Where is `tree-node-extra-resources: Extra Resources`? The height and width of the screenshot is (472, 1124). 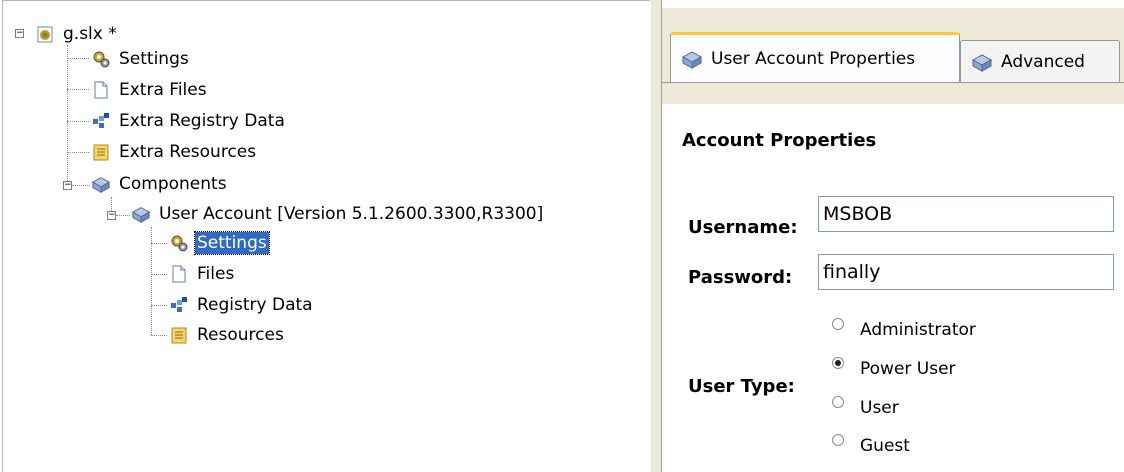
tree-node-extra-resources: Extra Resources is located at coordinates (174, 152).